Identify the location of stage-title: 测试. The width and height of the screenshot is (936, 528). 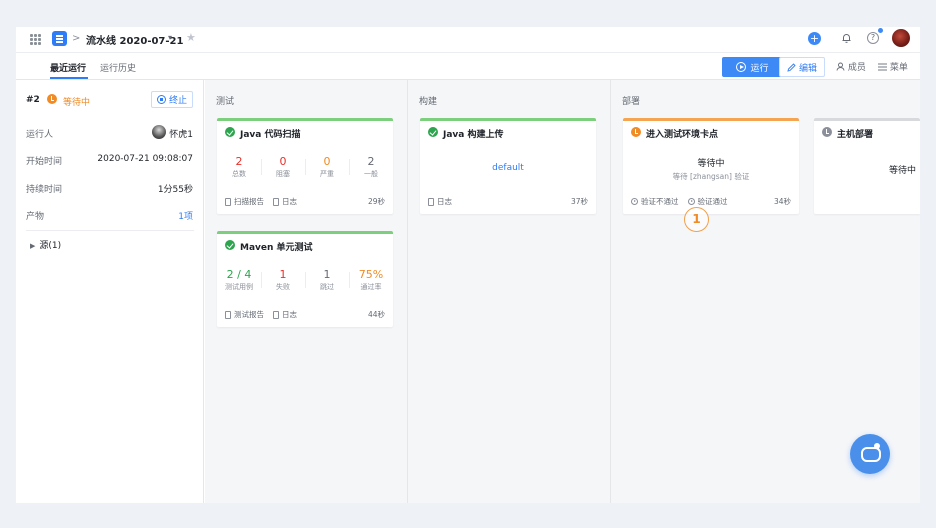
(225, 102).